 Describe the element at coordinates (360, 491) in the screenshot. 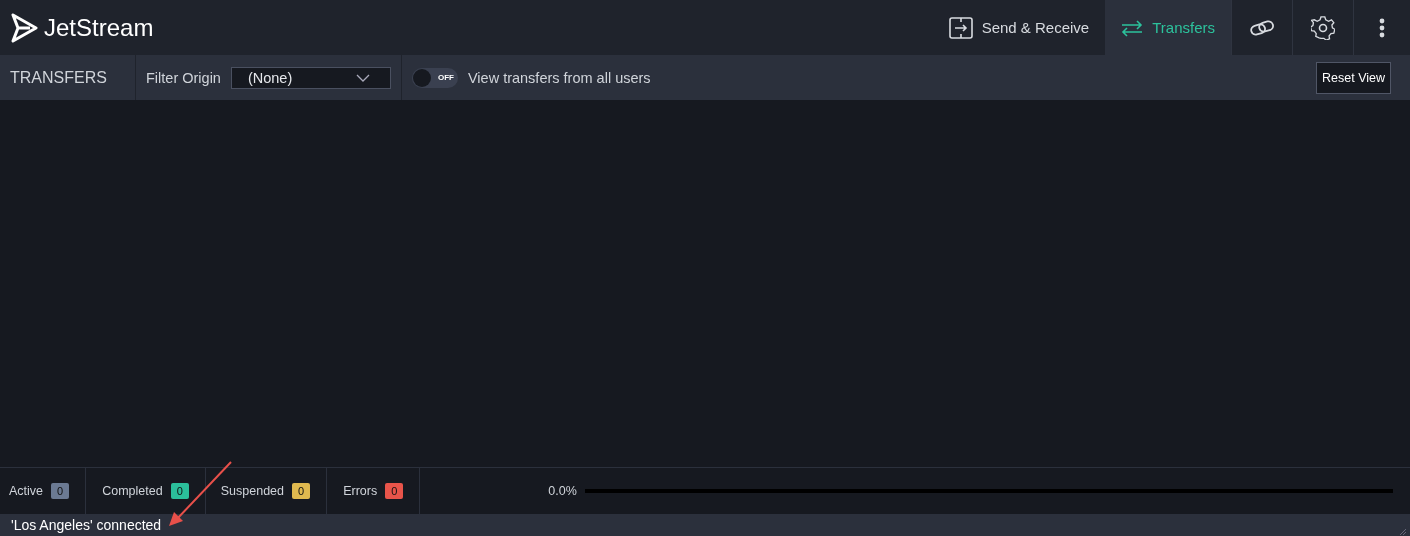

I see `counter-label: Errors` at that location.